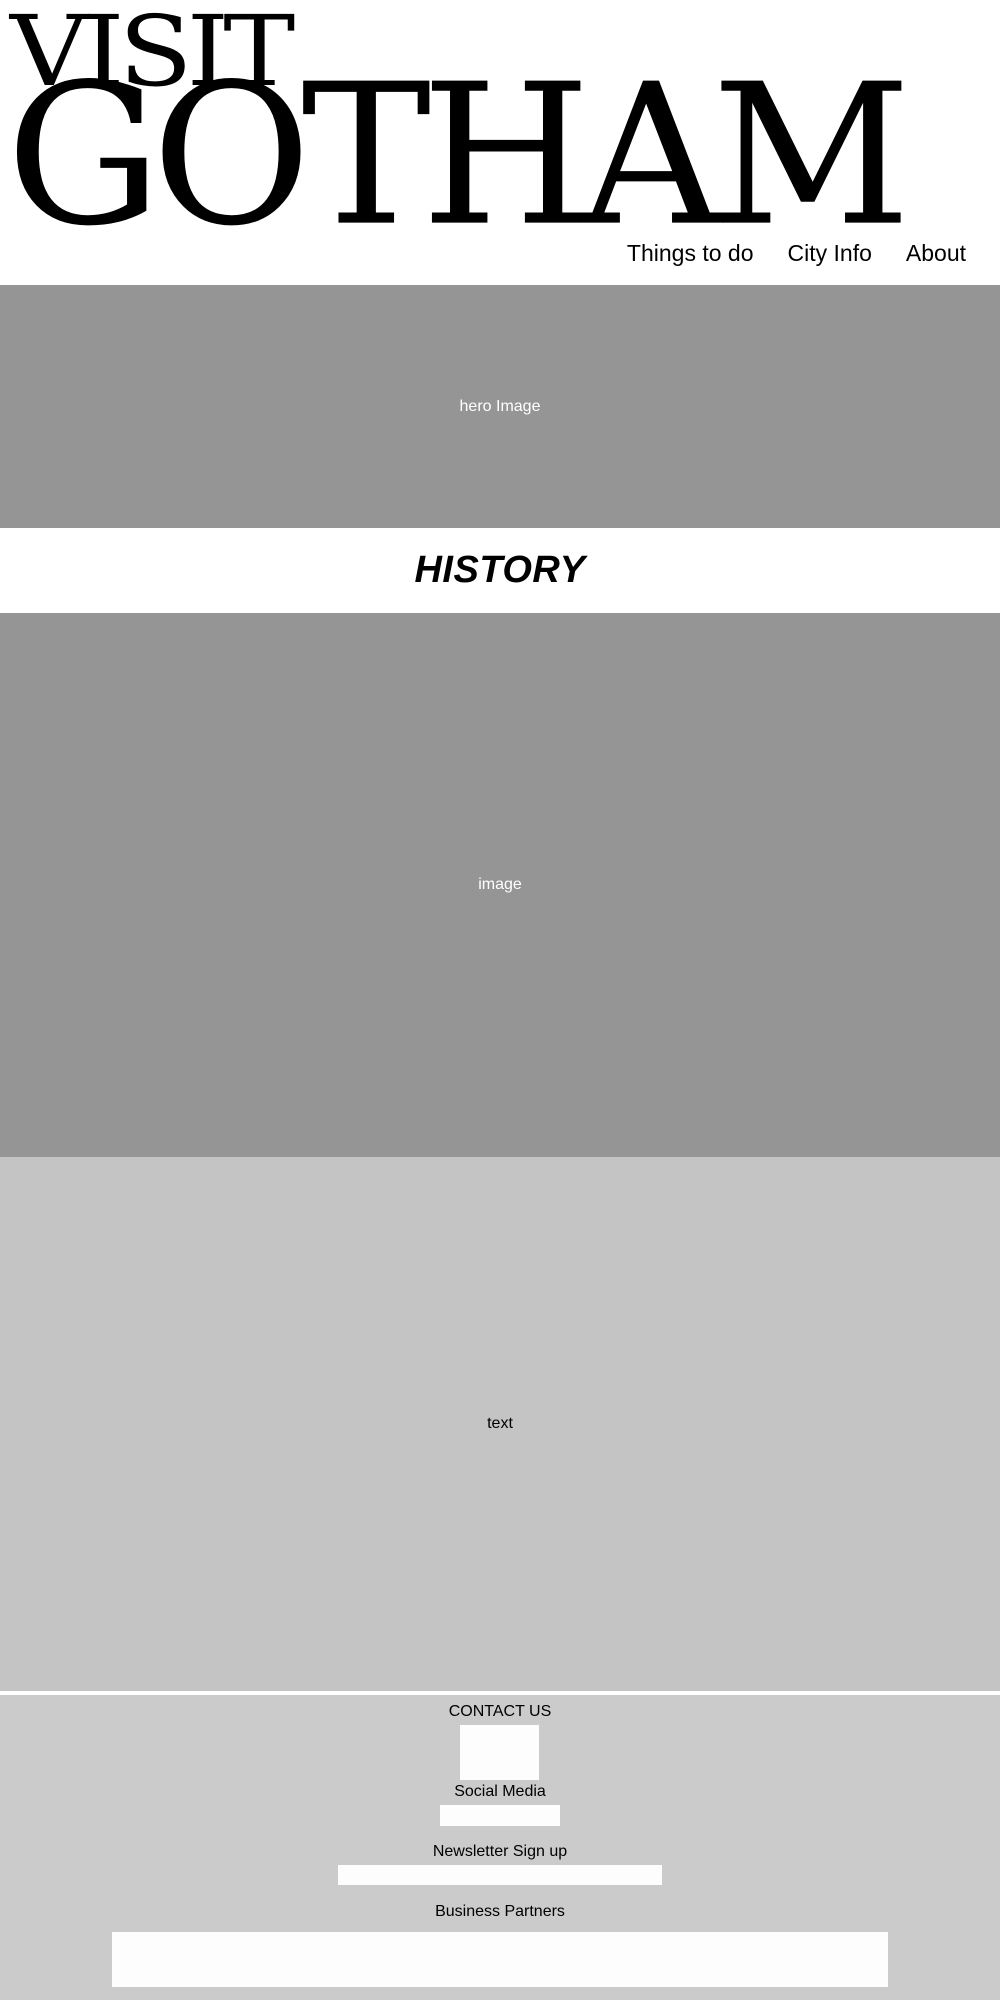 This screenshot has height=2000, width=1000. I want to click on hero-image-placeholder: hero Image, so click(500, 406).